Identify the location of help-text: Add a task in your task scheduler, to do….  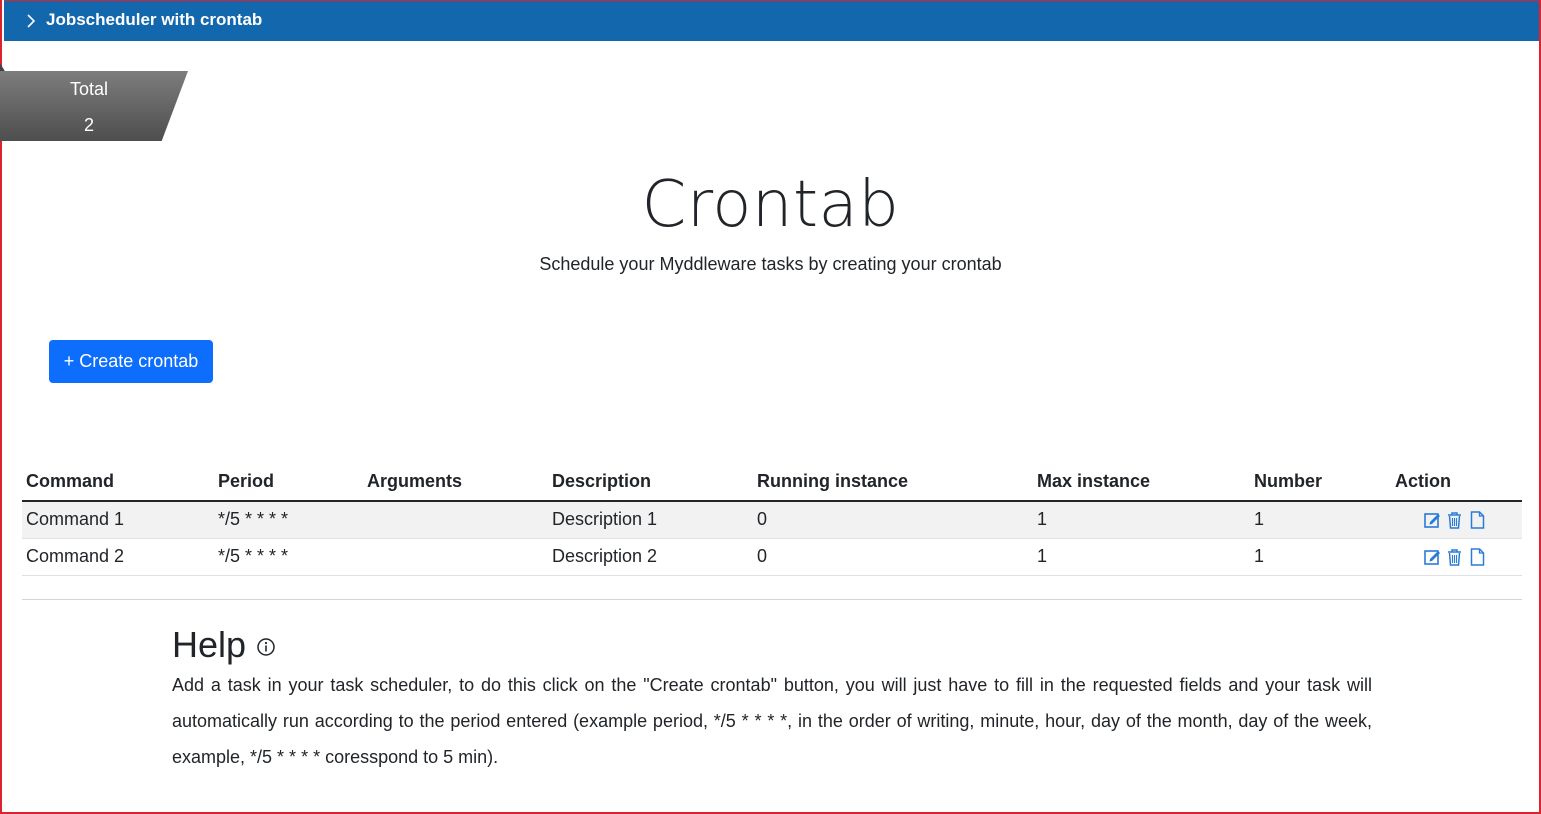
(772, 721).